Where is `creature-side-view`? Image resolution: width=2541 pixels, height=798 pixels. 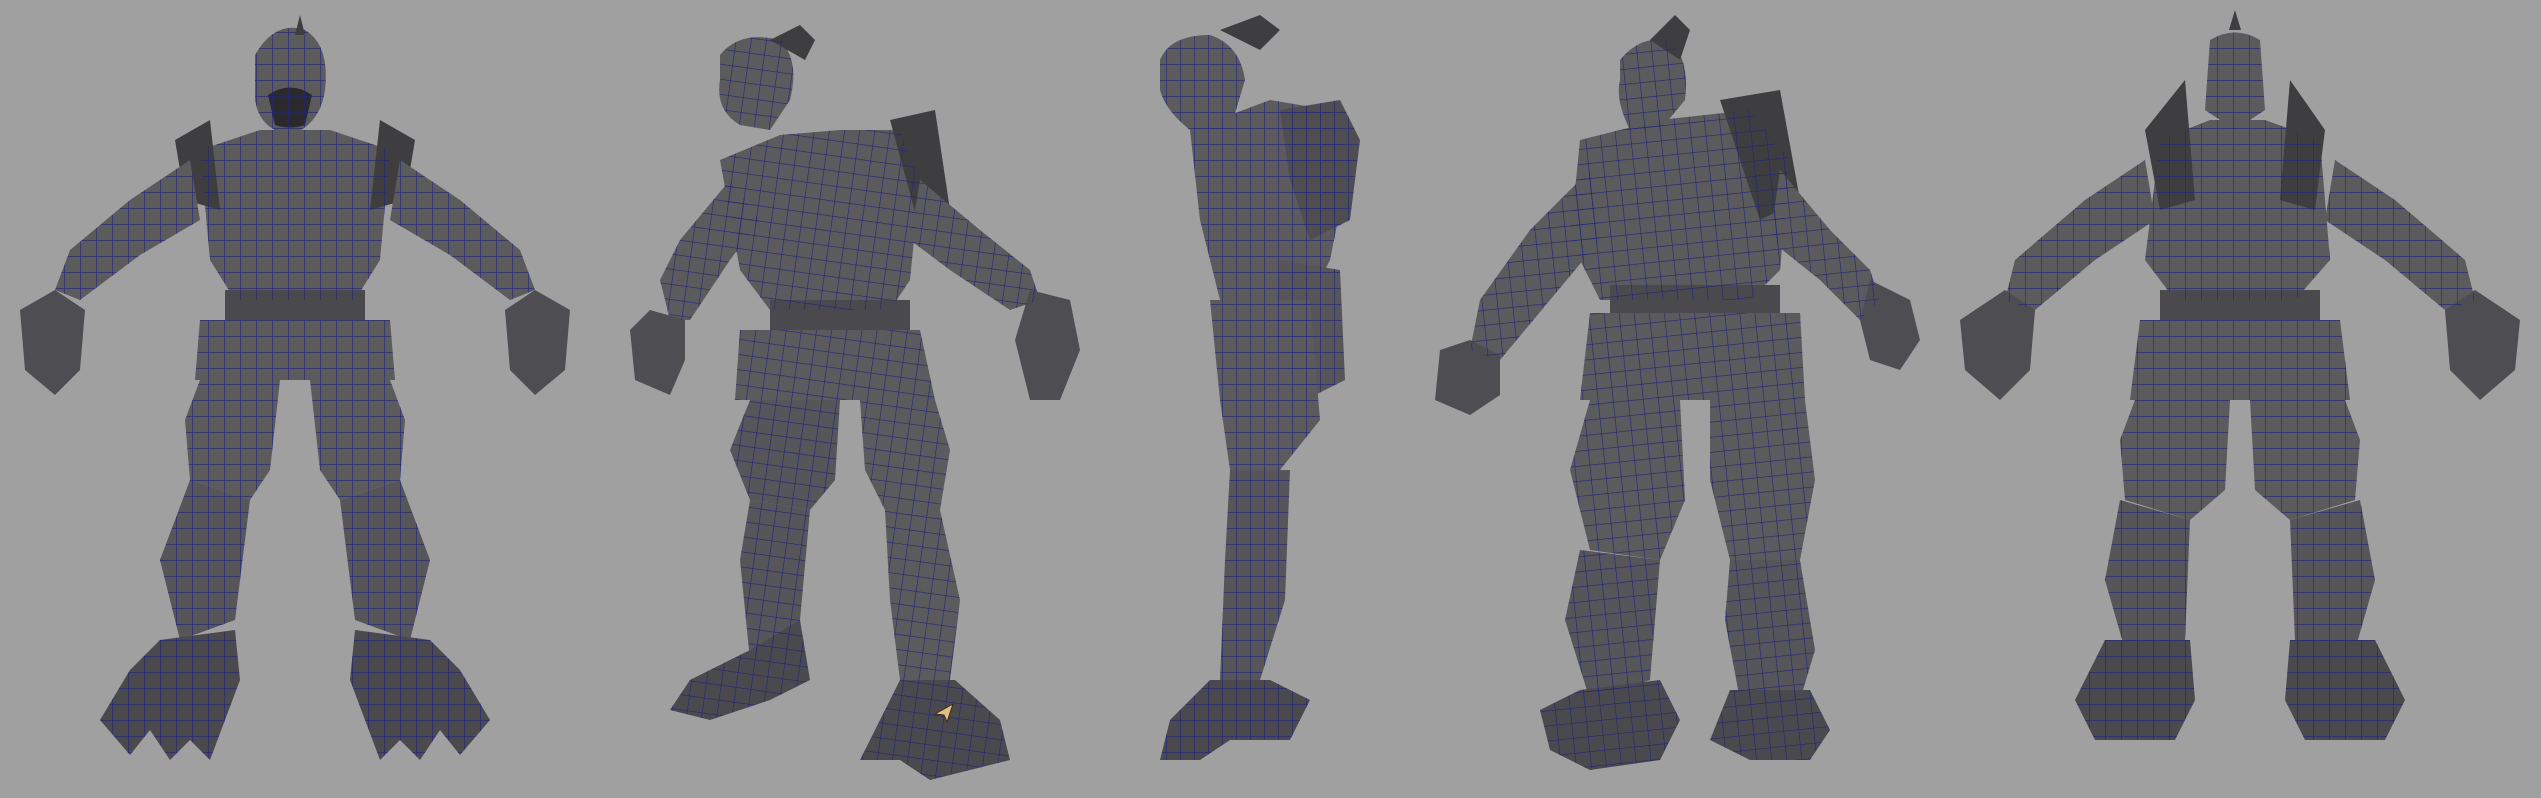 creature-side-view is located at coordinates (1260, 399).